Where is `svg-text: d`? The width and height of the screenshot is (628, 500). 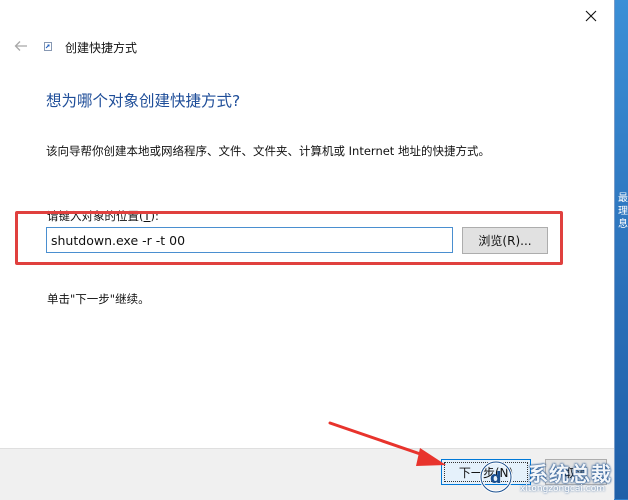 svg-text: d is located at coordinates (495, 477).